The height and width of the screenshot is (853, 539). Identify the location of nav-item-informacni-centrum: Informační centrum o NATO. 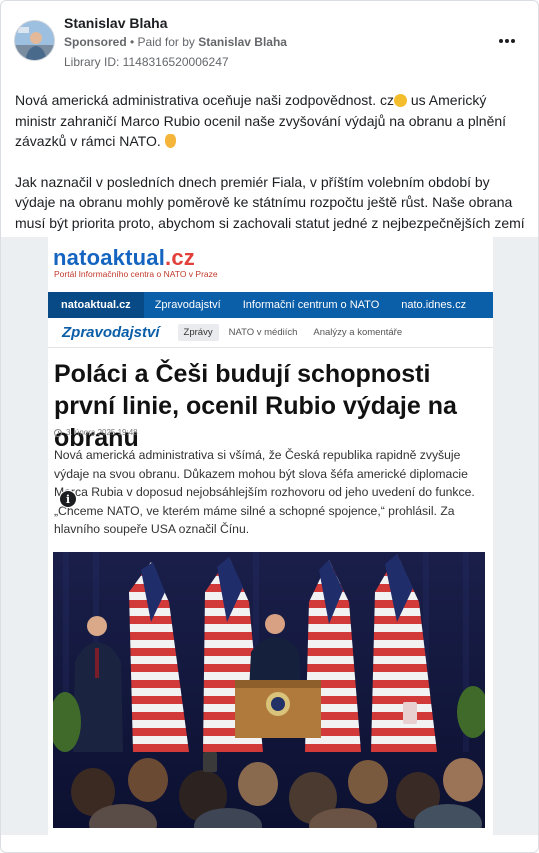
(311, 305).